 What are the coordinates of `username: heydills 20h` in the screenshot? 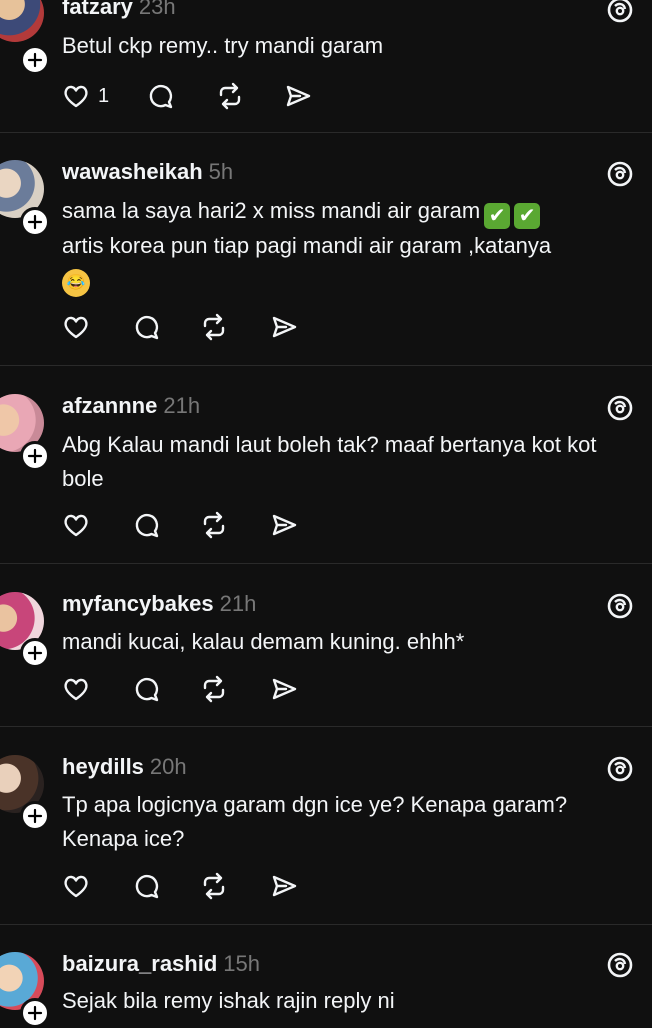 It's located at (124, 767).